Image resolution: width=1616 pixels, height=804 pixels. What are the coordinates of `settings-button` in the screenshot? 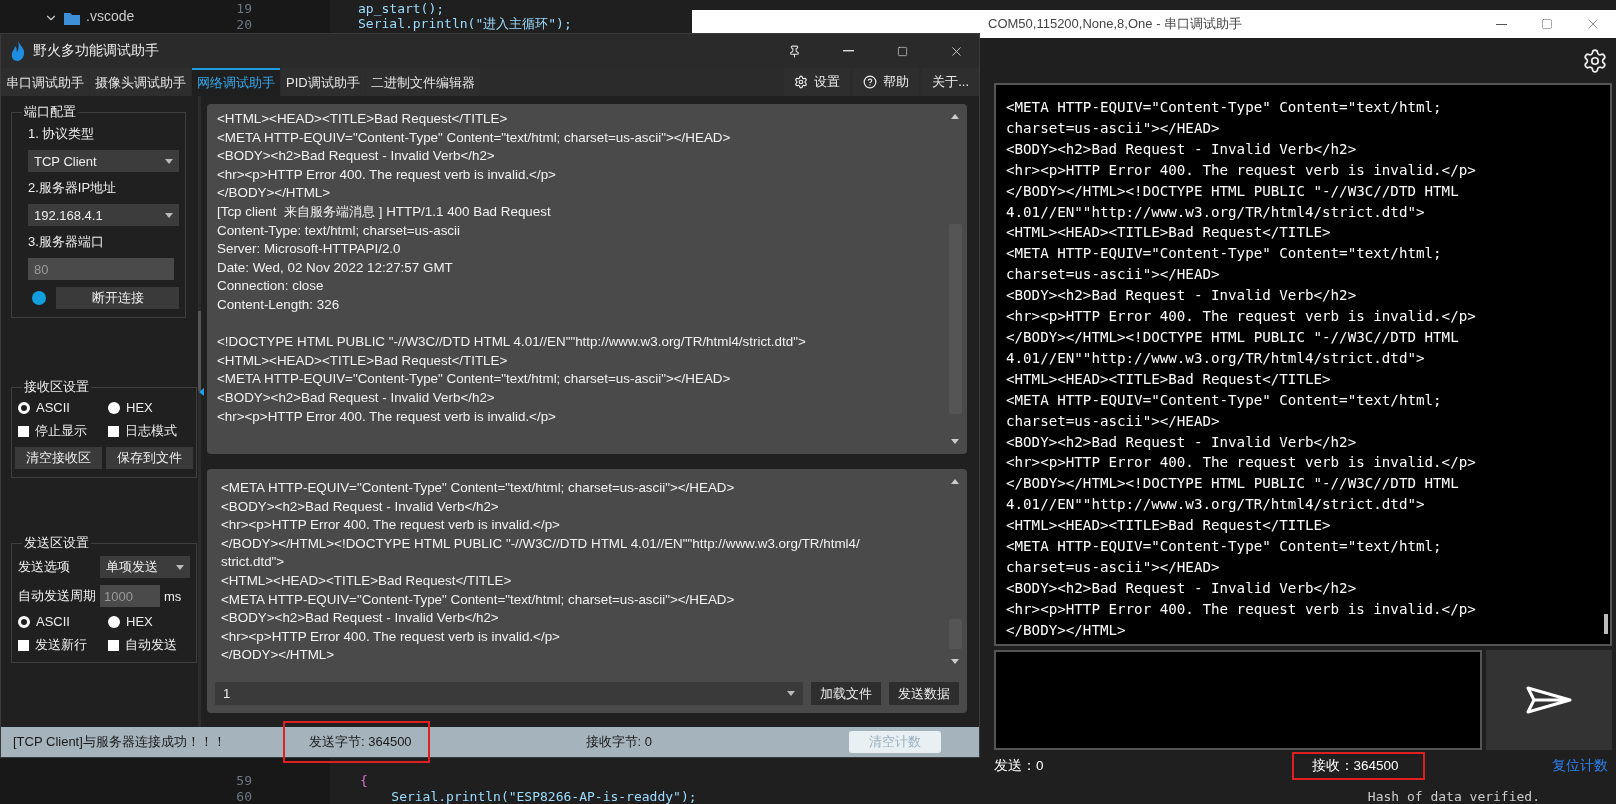 It's located at (1595, 60).